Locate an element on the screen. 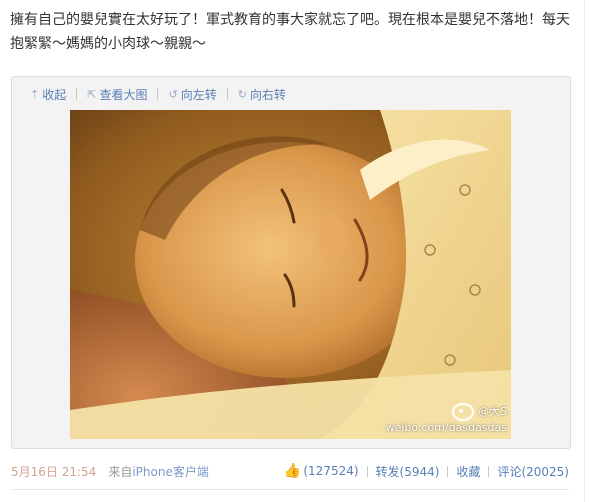 This screenshot has height=502, width=589. like-count: (127524) is located at coordinates (331, 471).